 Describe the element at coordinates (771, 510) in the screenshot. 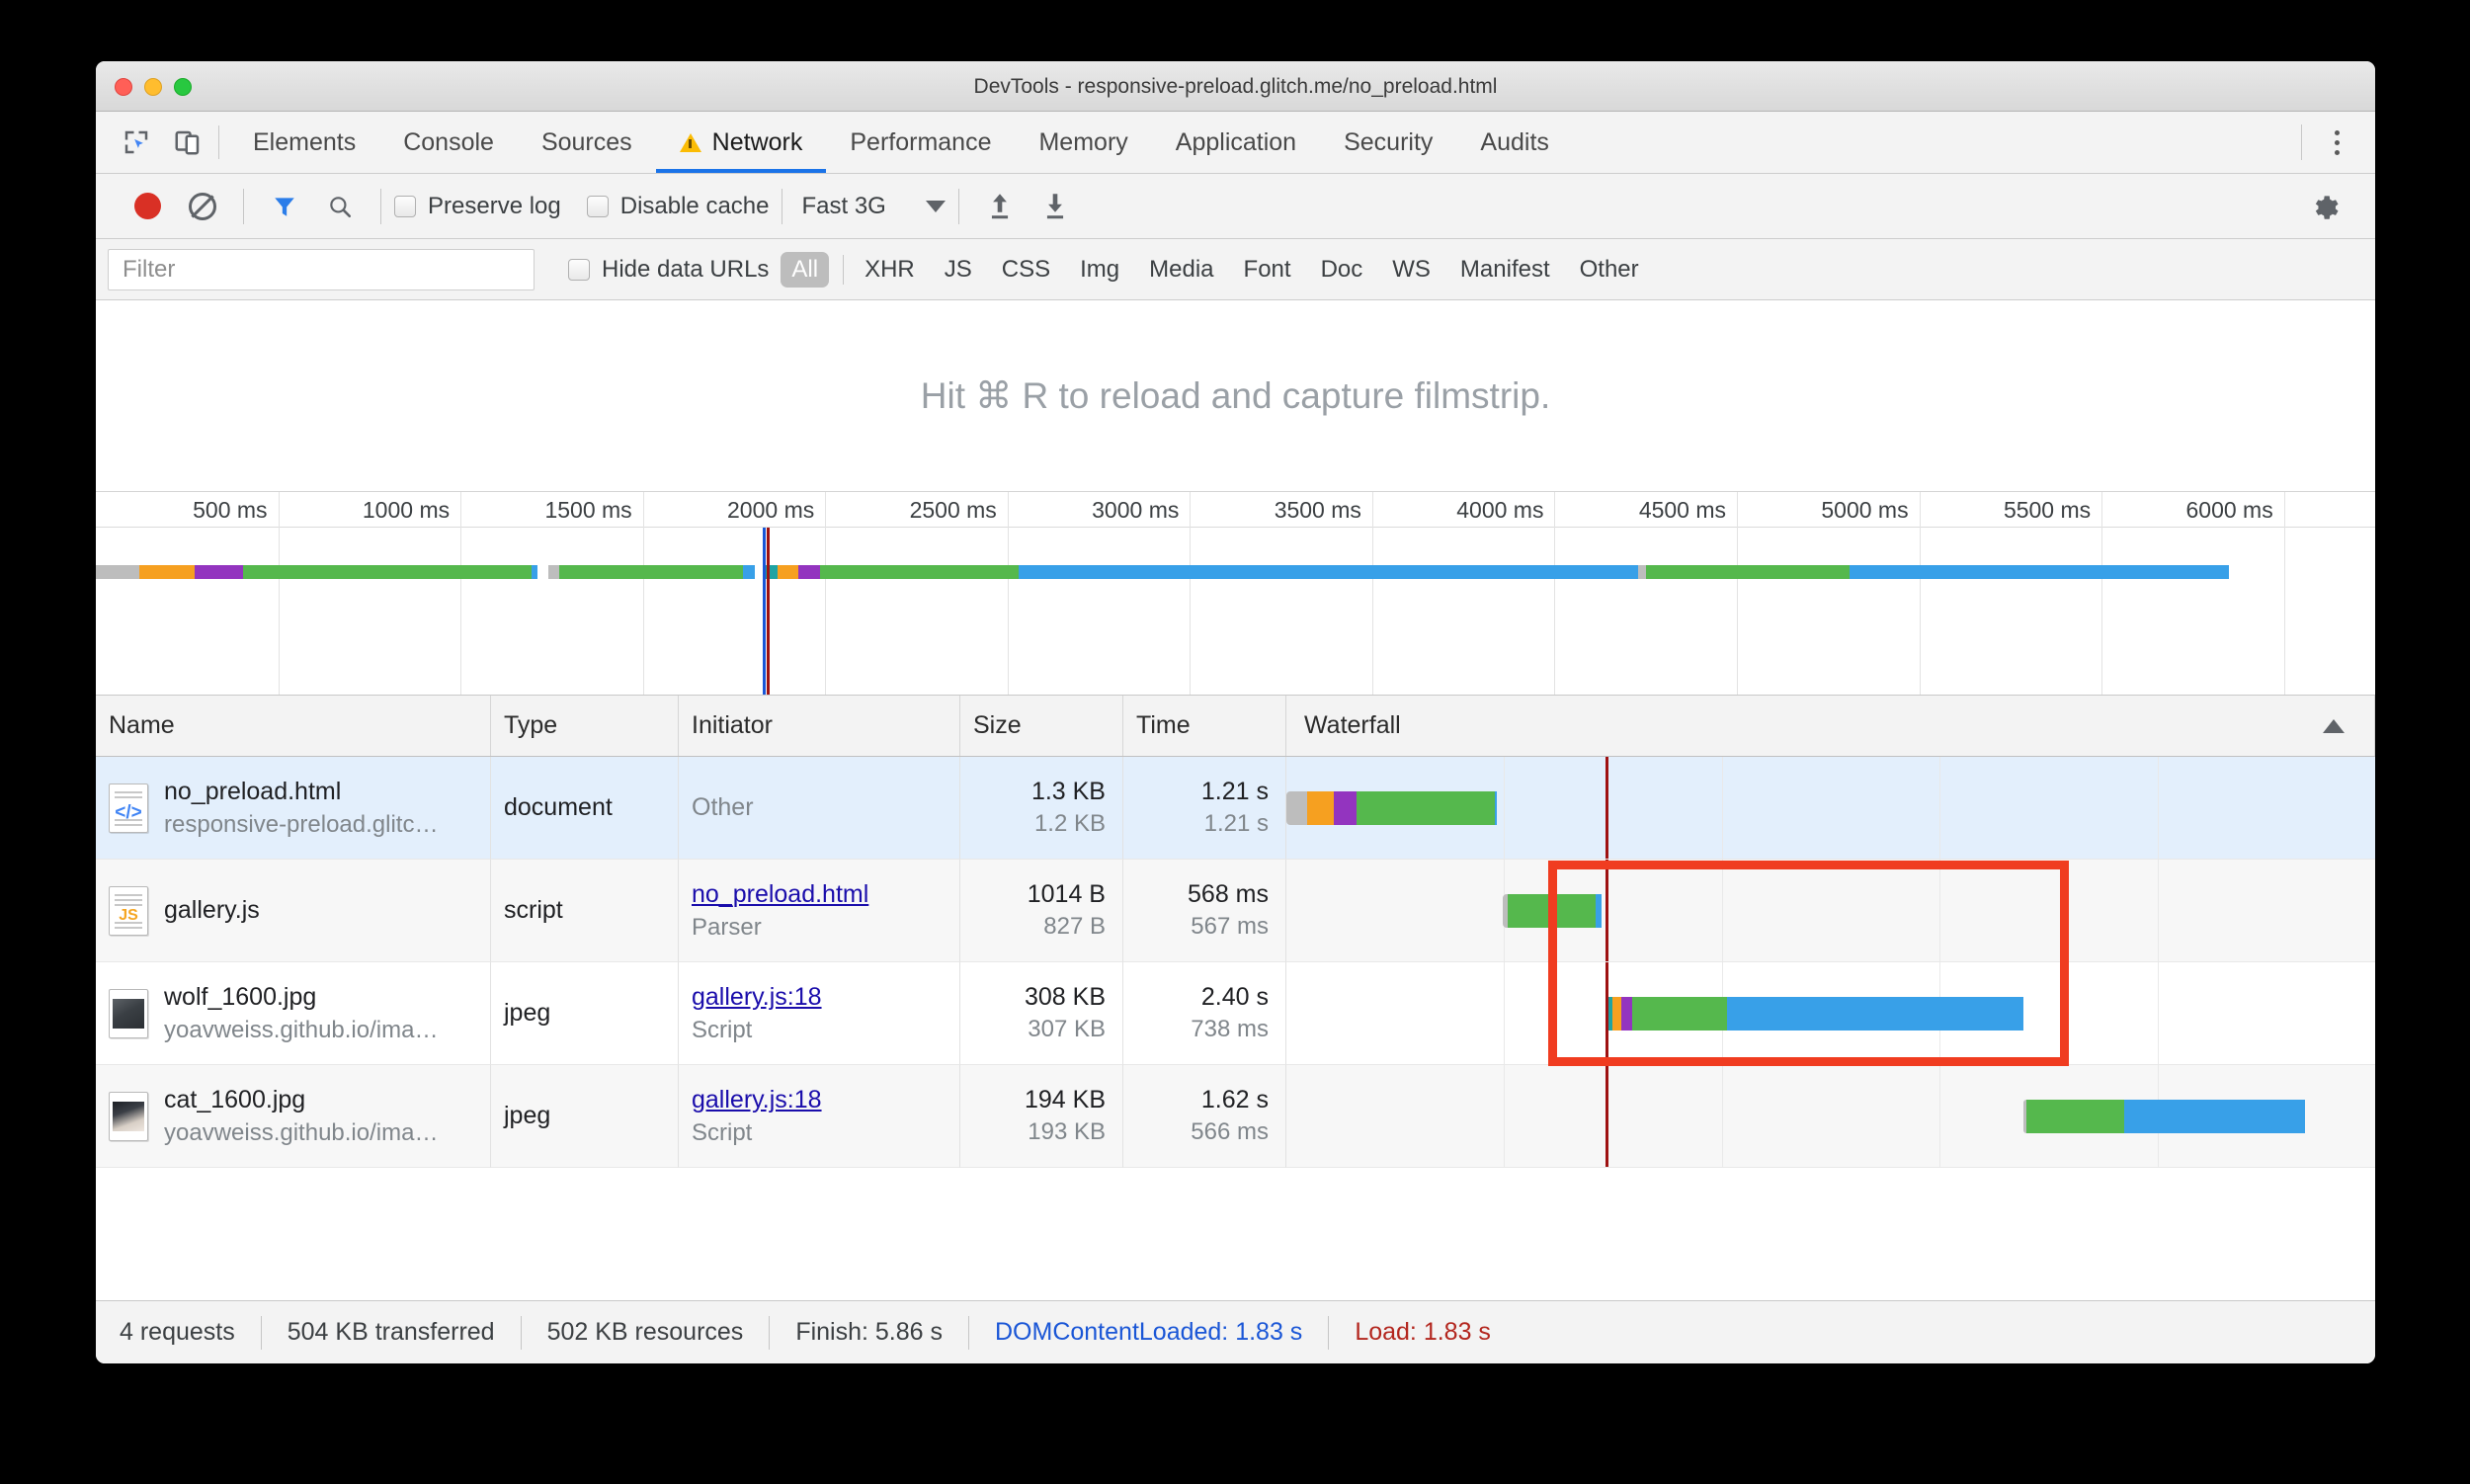

I see `ruler-tick-label: 2000 ms` at that location.